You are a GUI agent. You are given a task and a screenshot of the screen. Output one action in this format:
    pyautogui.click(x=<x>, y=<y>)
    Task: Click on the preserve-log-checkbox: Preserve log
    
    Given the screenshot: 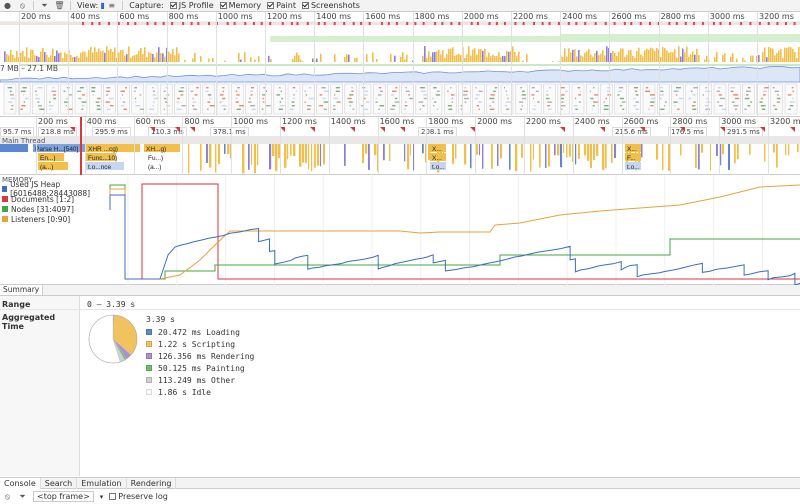 What is the action you would take?
    pyautogui.click(x=138, y=496)
    